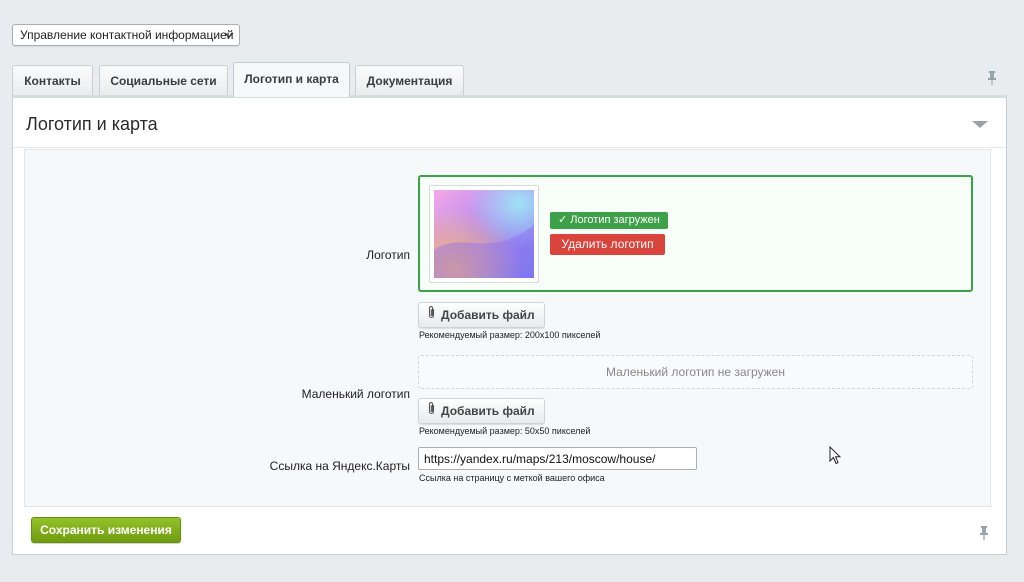 The image size is (1024, 582). I want to click on add-logo-file-button: Добавить файл, so click(481, 315).